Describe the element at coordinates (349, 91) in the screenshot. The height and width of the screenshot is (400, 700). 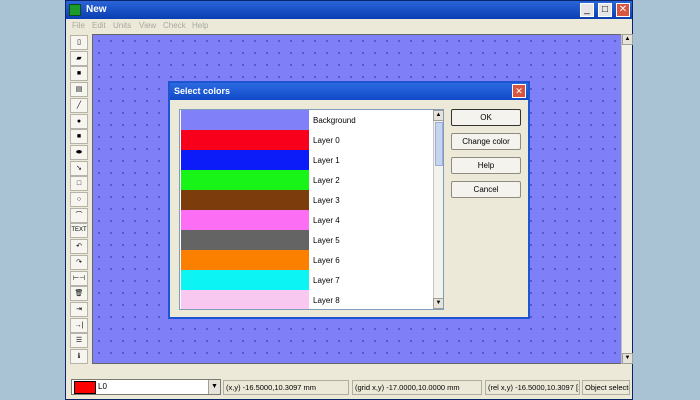
I see `dialog-title-bar: Select colors ✕` at that location.